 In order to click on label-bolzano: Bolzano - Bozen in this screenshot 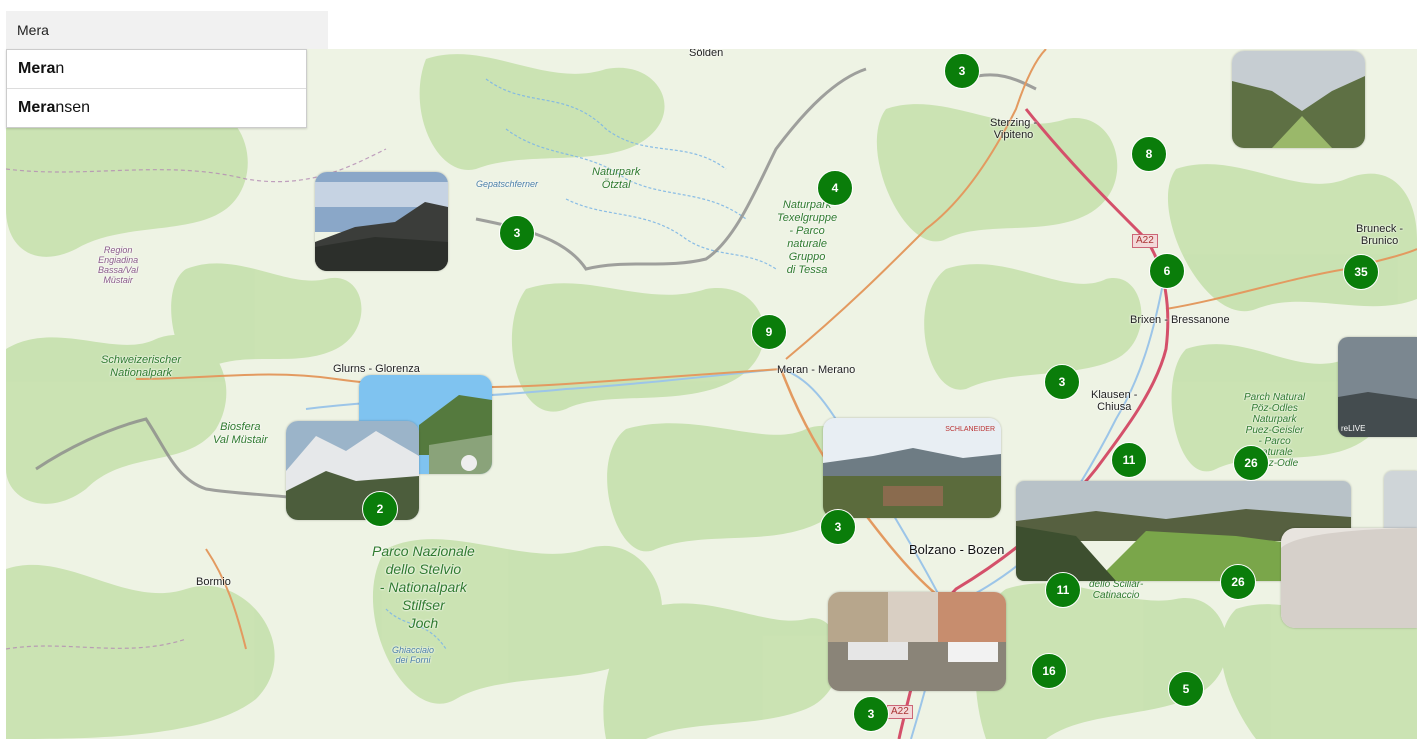, I will do `click(957, 549)`.